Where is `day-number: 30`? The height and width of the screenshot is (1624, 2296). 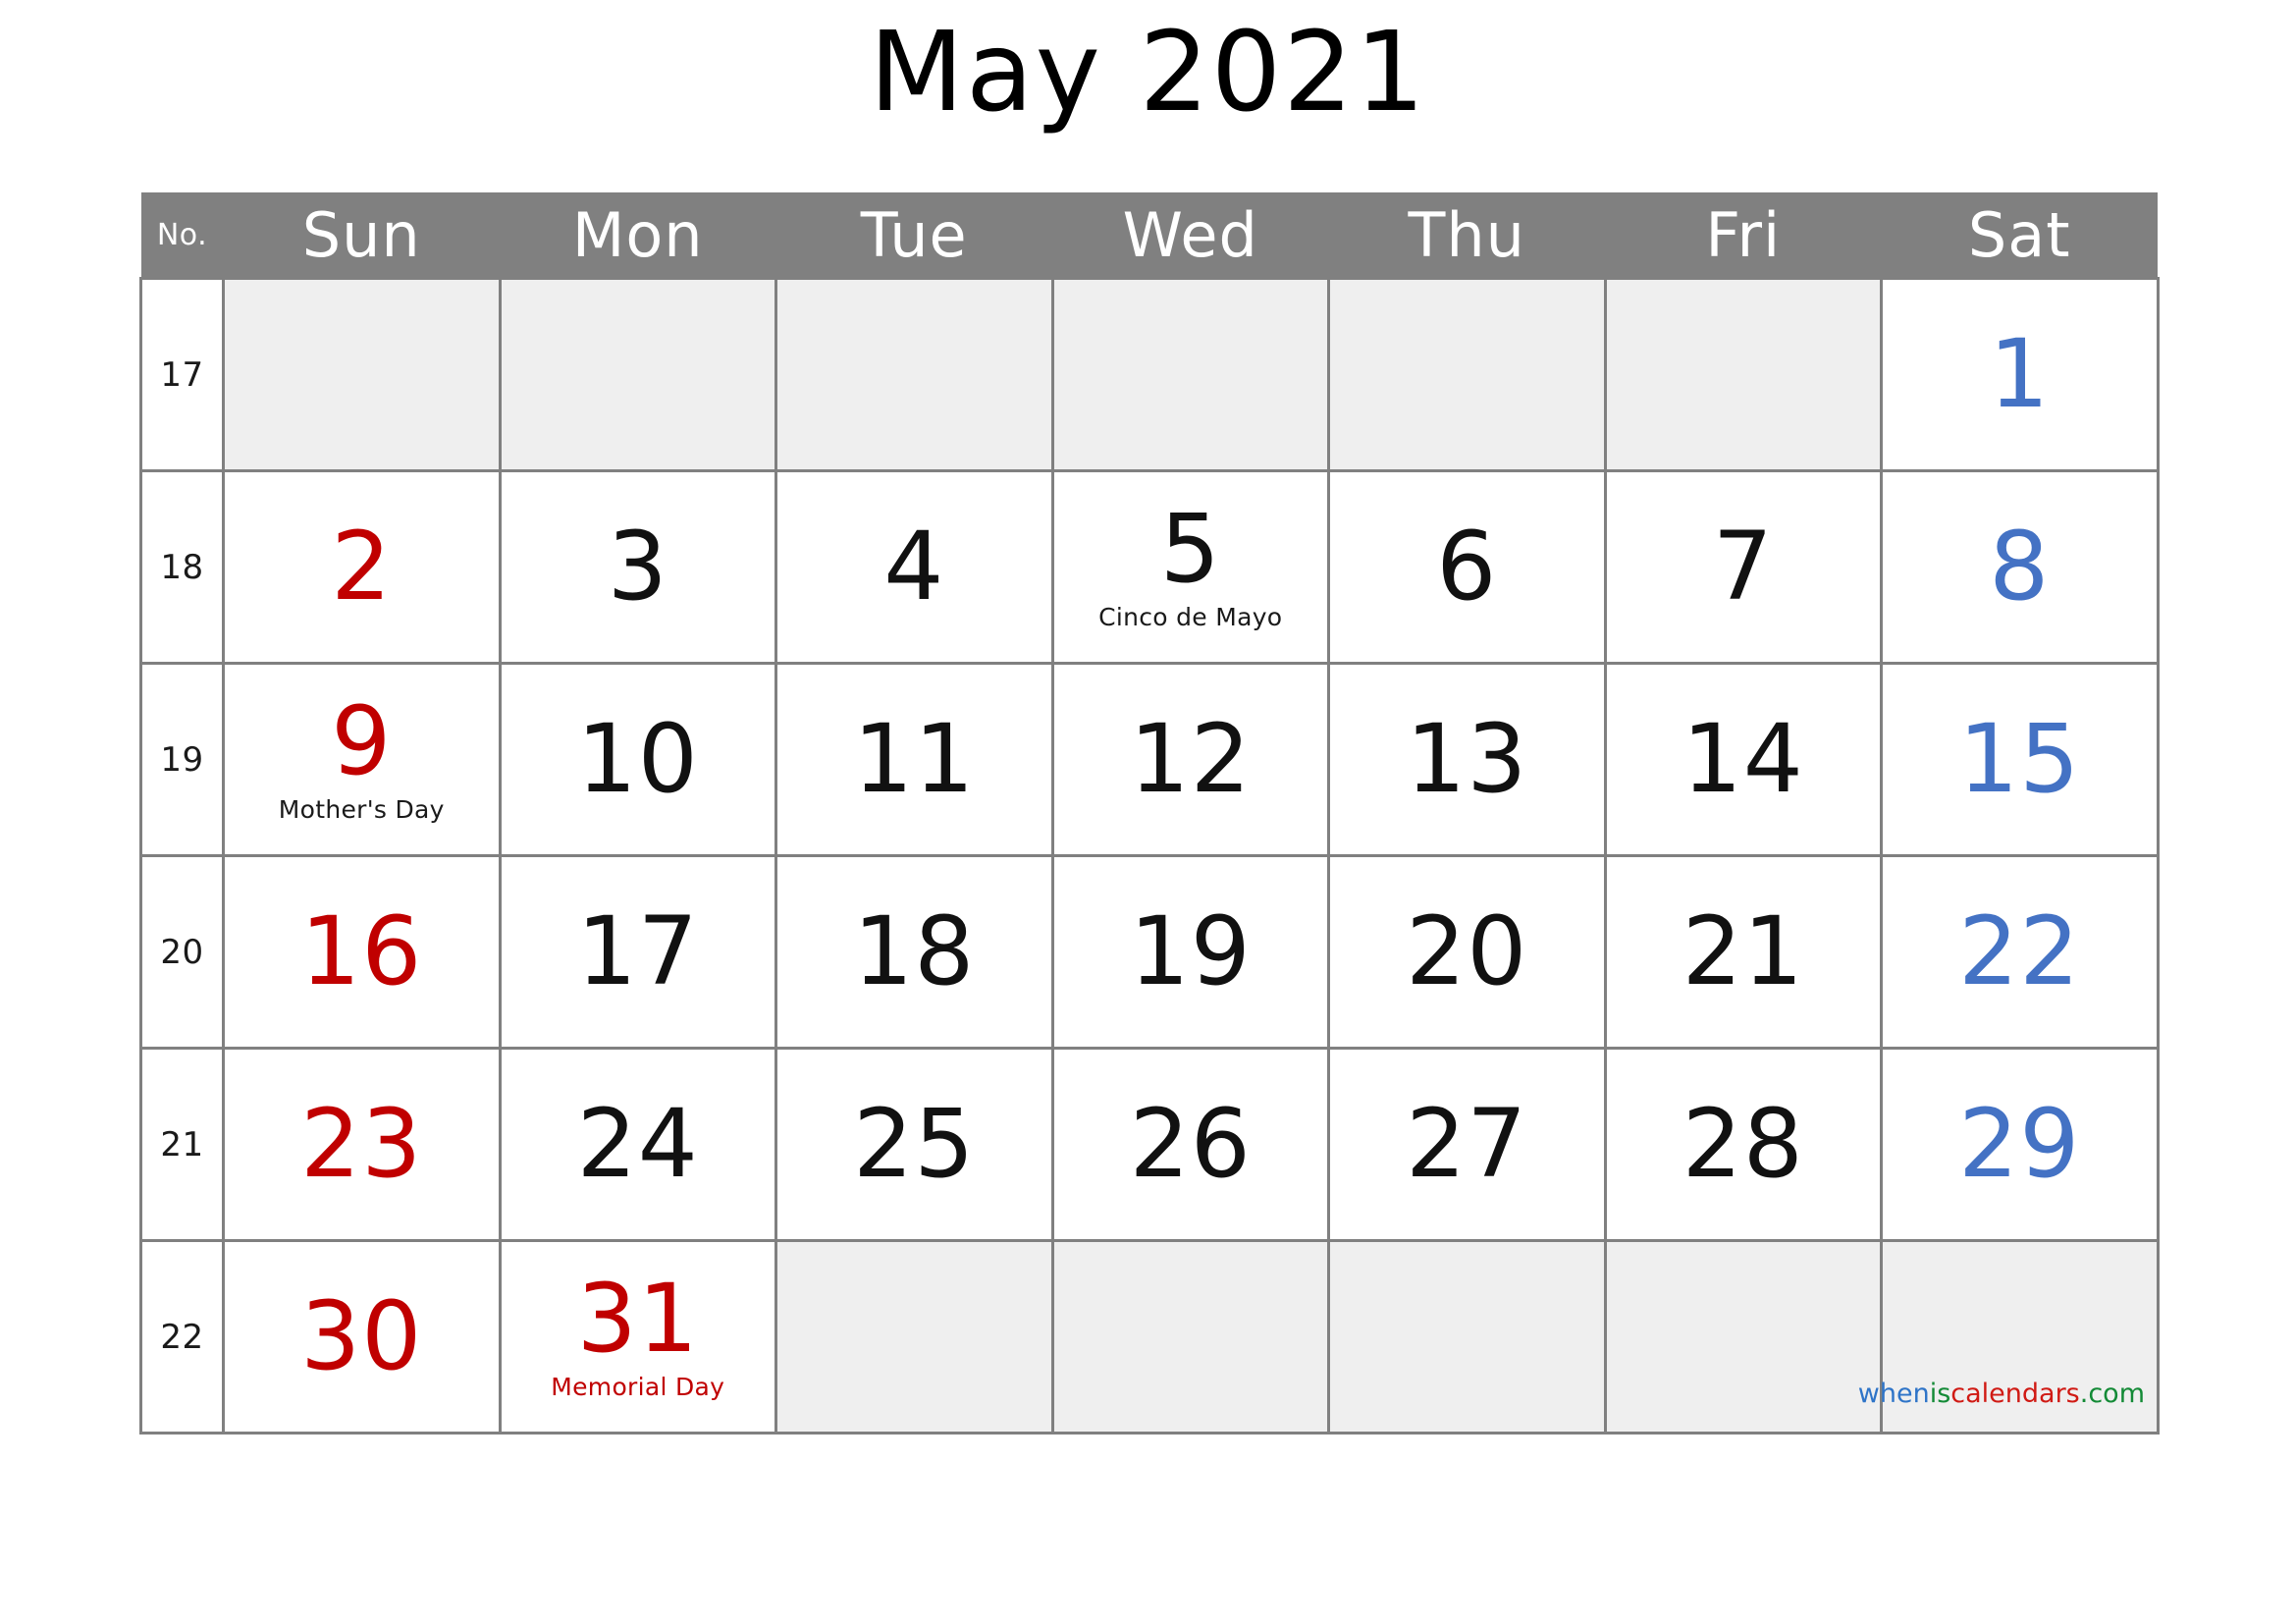
day-number: 30 is located at coordinates (362, 1335).